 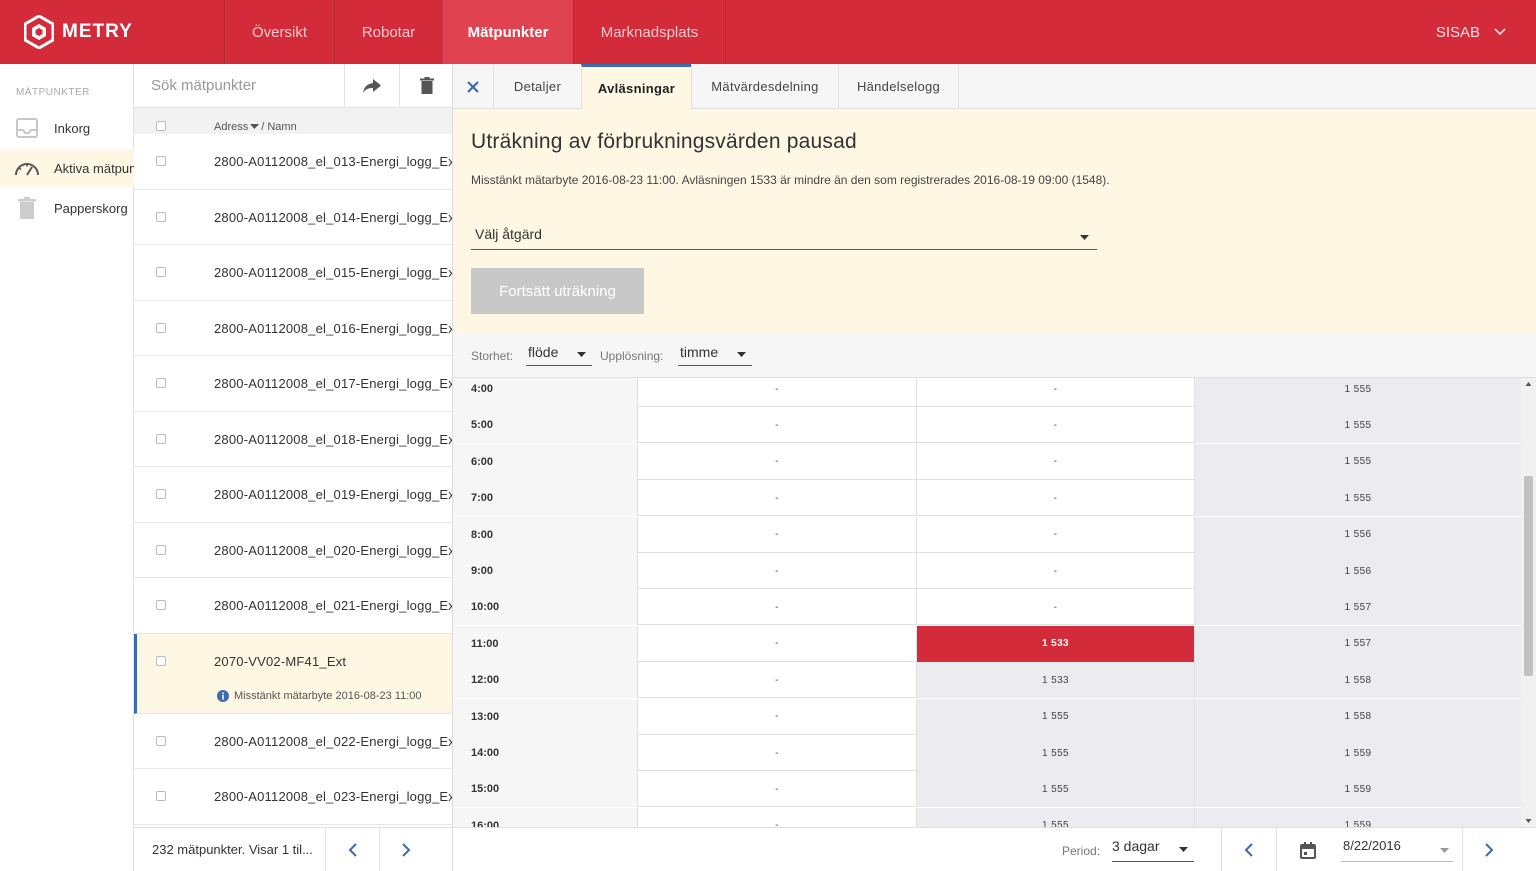 What do you see at coordinates (279, 32) in the screenshot?
I see `nav-oversikt: Översikt` at bounding box center [279, 32].